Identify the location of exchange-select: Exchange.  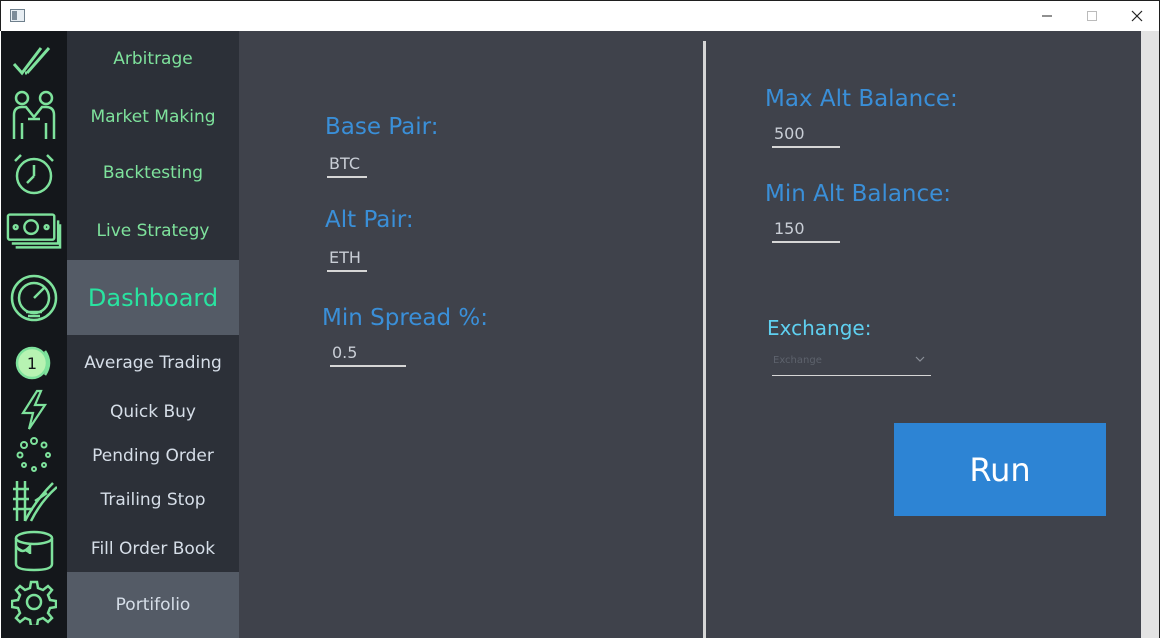
(851, 364).